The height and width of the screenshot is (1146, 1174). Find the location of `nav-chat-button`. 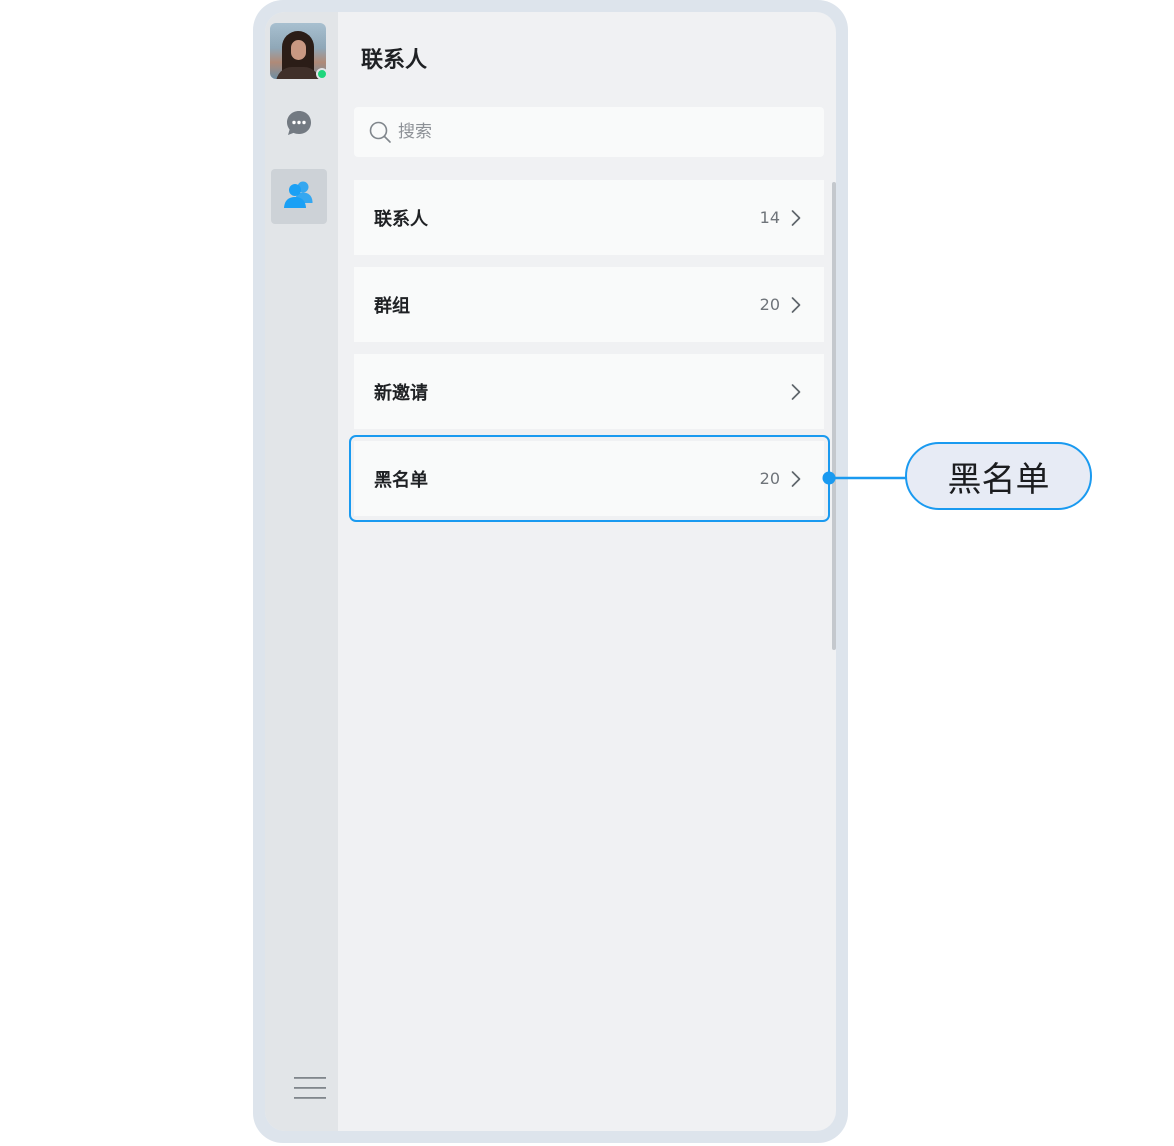

nav-chat-button is located at coordinates (299, 125).